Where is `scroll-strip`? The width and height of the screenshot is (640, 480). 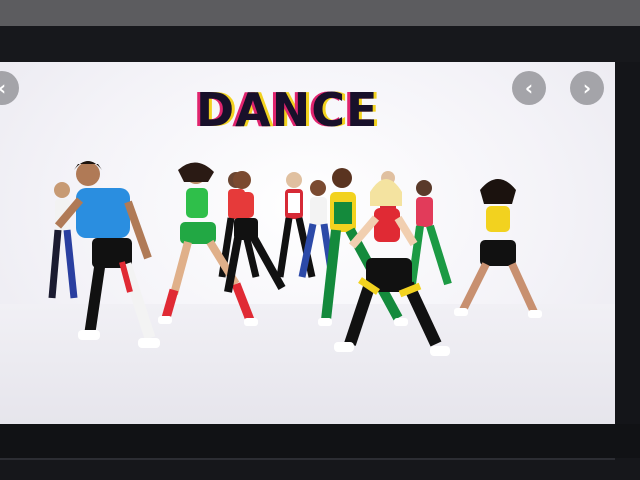 scroll-strip is located at coordinates (627, 243).